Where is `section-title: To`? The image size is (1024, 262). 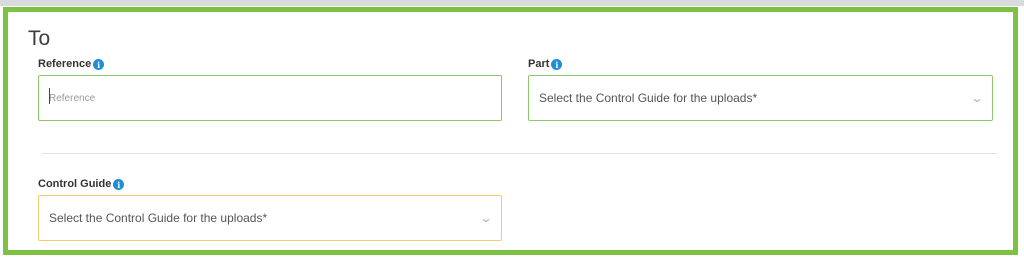 section-title: To is located at coordinates (39, 38).